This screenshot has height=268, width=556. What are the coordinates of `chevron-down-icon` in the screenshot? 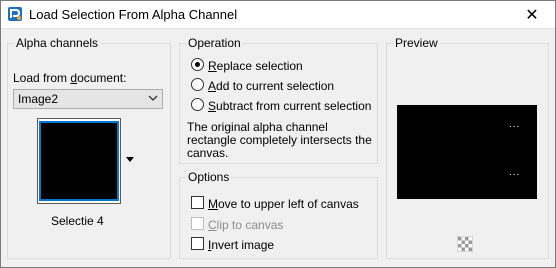 It's located at (153, 98).